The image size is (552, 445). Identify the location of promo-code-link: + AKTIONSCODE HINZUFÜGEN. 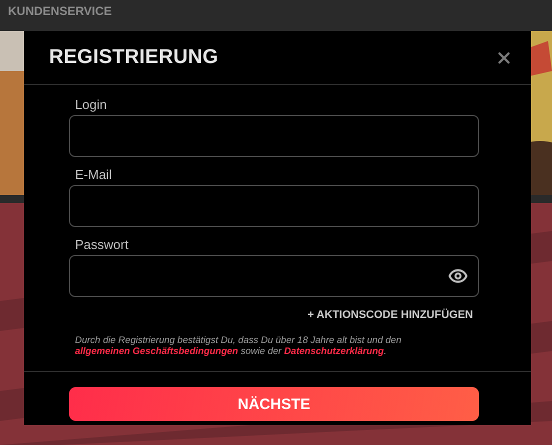
(390, 315).